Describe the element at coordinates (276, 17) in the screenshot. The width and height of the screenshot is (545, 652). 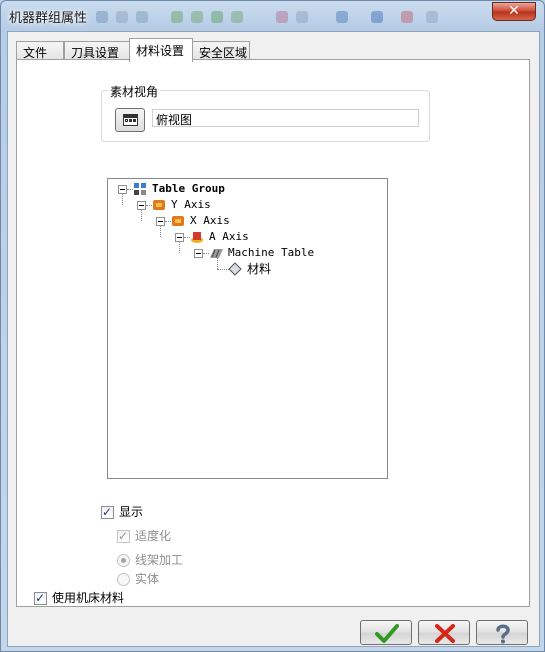
I see `background-toolbar` at that location.